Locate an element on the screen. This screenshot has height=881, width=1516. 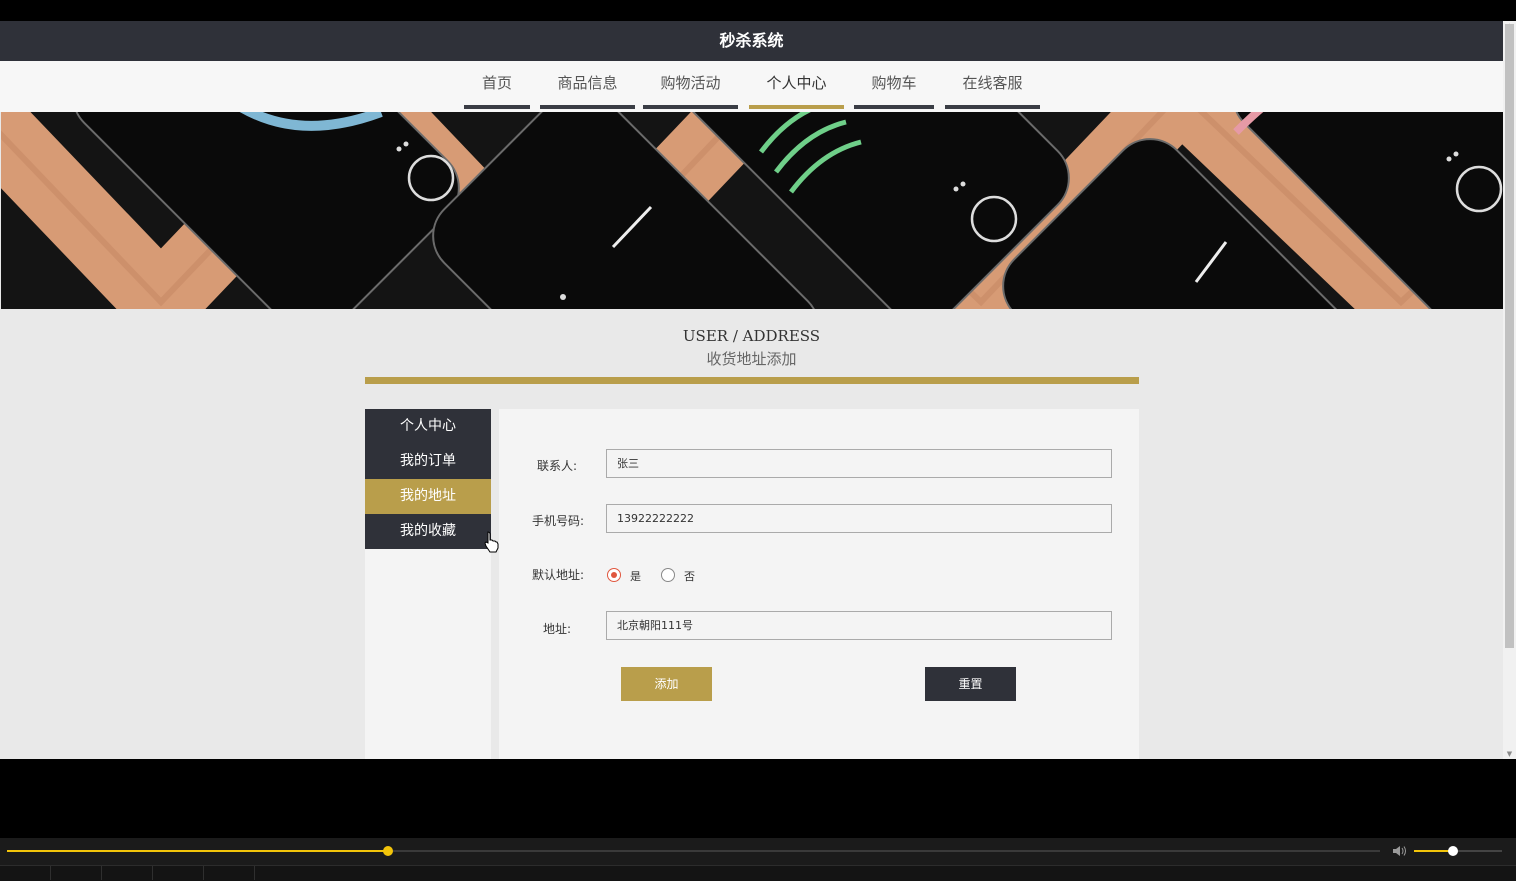
phone-input: 13922222222 is located at coordinates (859, 518).